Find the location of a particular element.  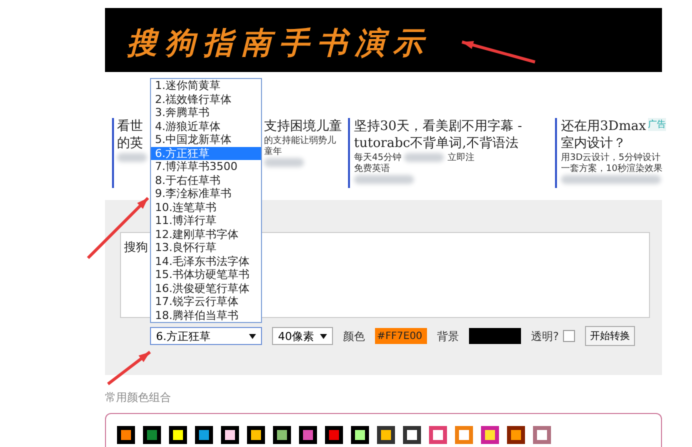

font-option: 7.博洋草书3500 is located at coordinates (206, 167).